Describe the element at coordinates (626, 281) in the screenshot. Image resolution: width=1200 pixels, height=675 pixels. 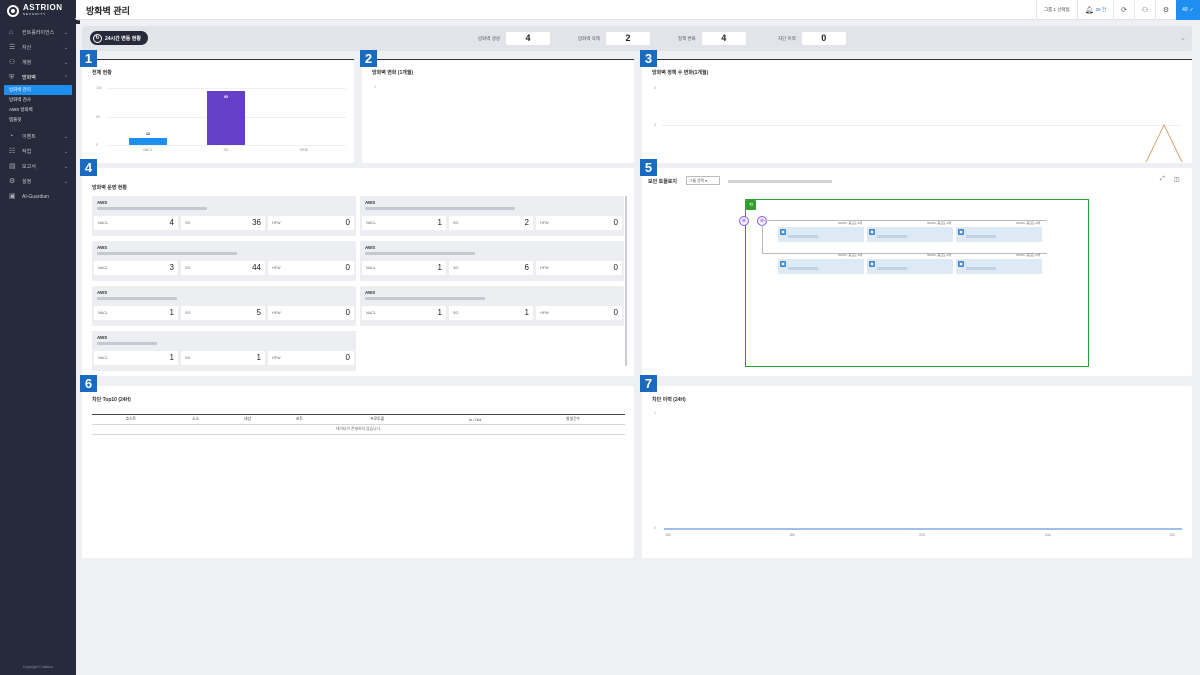
I see `scrollbar` at that location.